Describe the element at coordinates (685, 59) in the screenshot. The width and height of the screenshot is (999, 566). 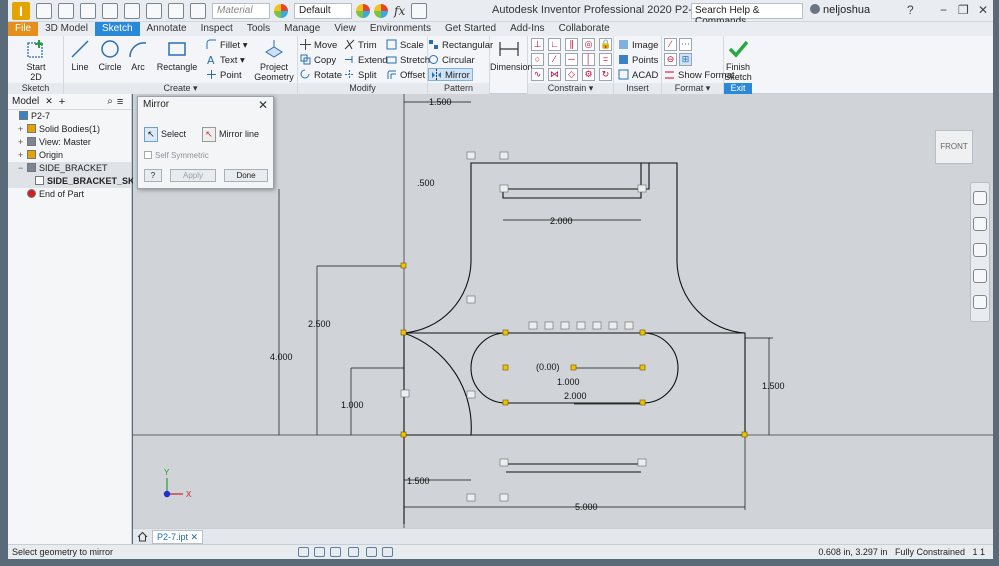
I see `driven-dimension-icon: ⊞` at that location.